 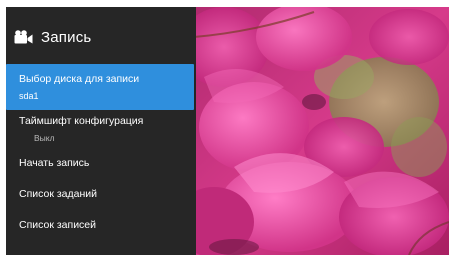 I want to click on menu-item-label: Выбор диска для записи, so click(x=79, y=79).